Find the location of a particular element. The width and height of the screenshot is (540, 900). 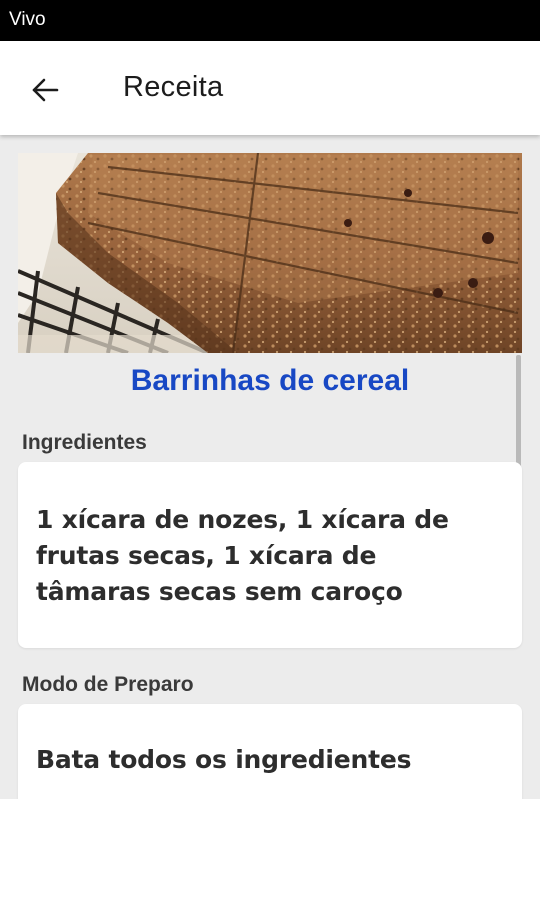

back-button is located at coordinates (45, 90).